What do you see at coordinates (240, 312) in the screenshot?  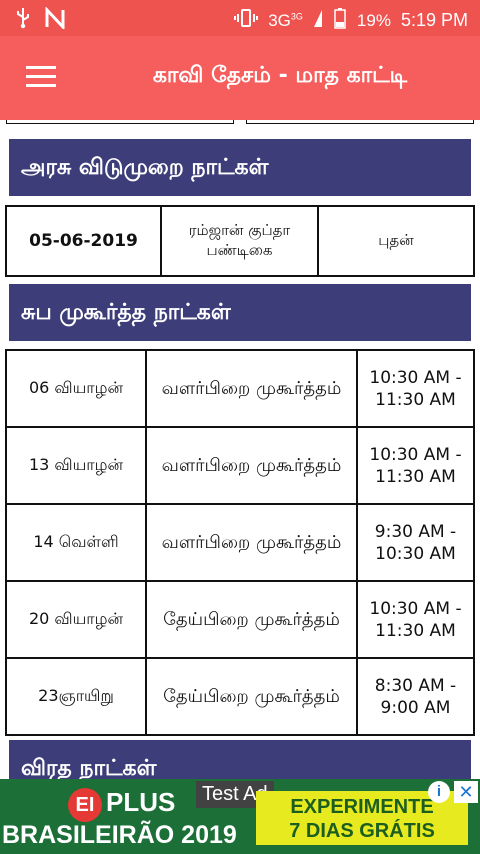 I see `muhurtham-section-header: சுப முகூர்த்த நாட்கள்` at bounding box center [240, 312].